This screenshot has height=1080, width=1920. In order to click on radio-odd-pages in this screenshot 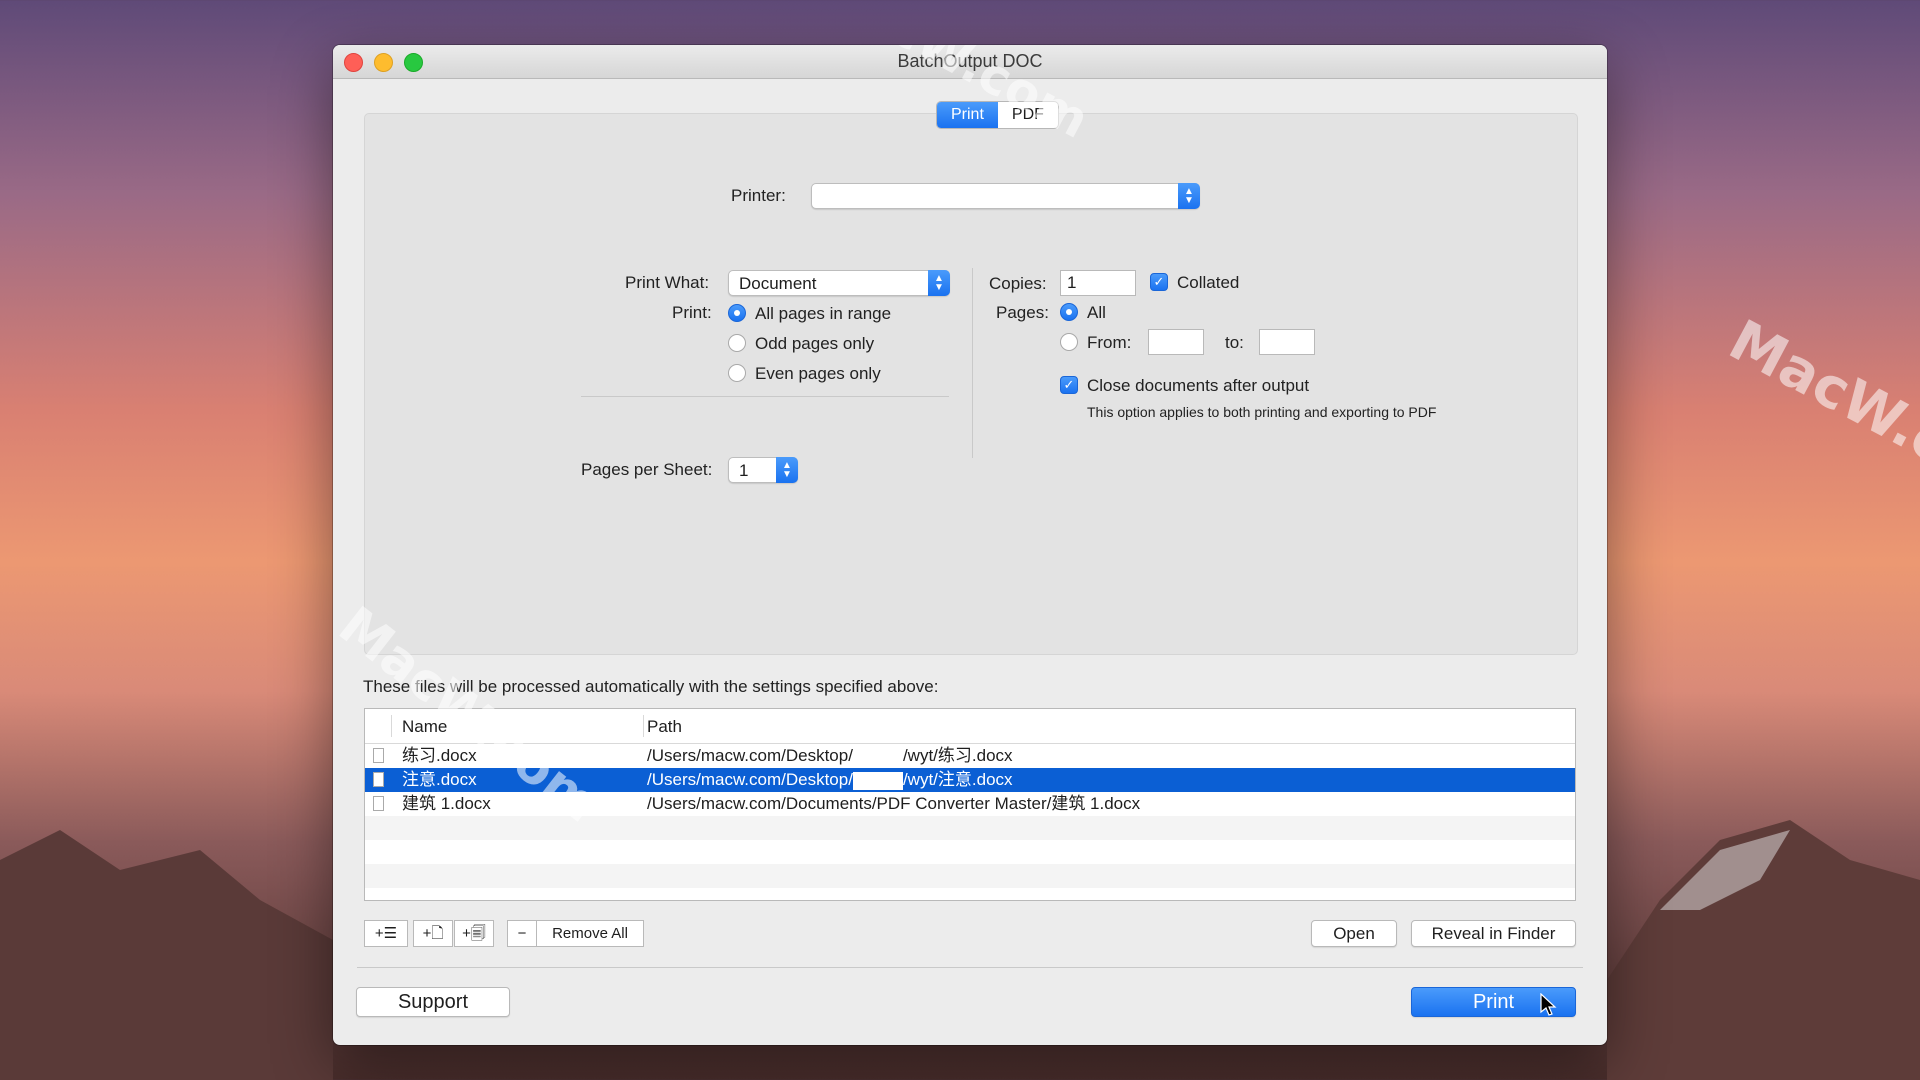, I will do `click(737, 343)`.